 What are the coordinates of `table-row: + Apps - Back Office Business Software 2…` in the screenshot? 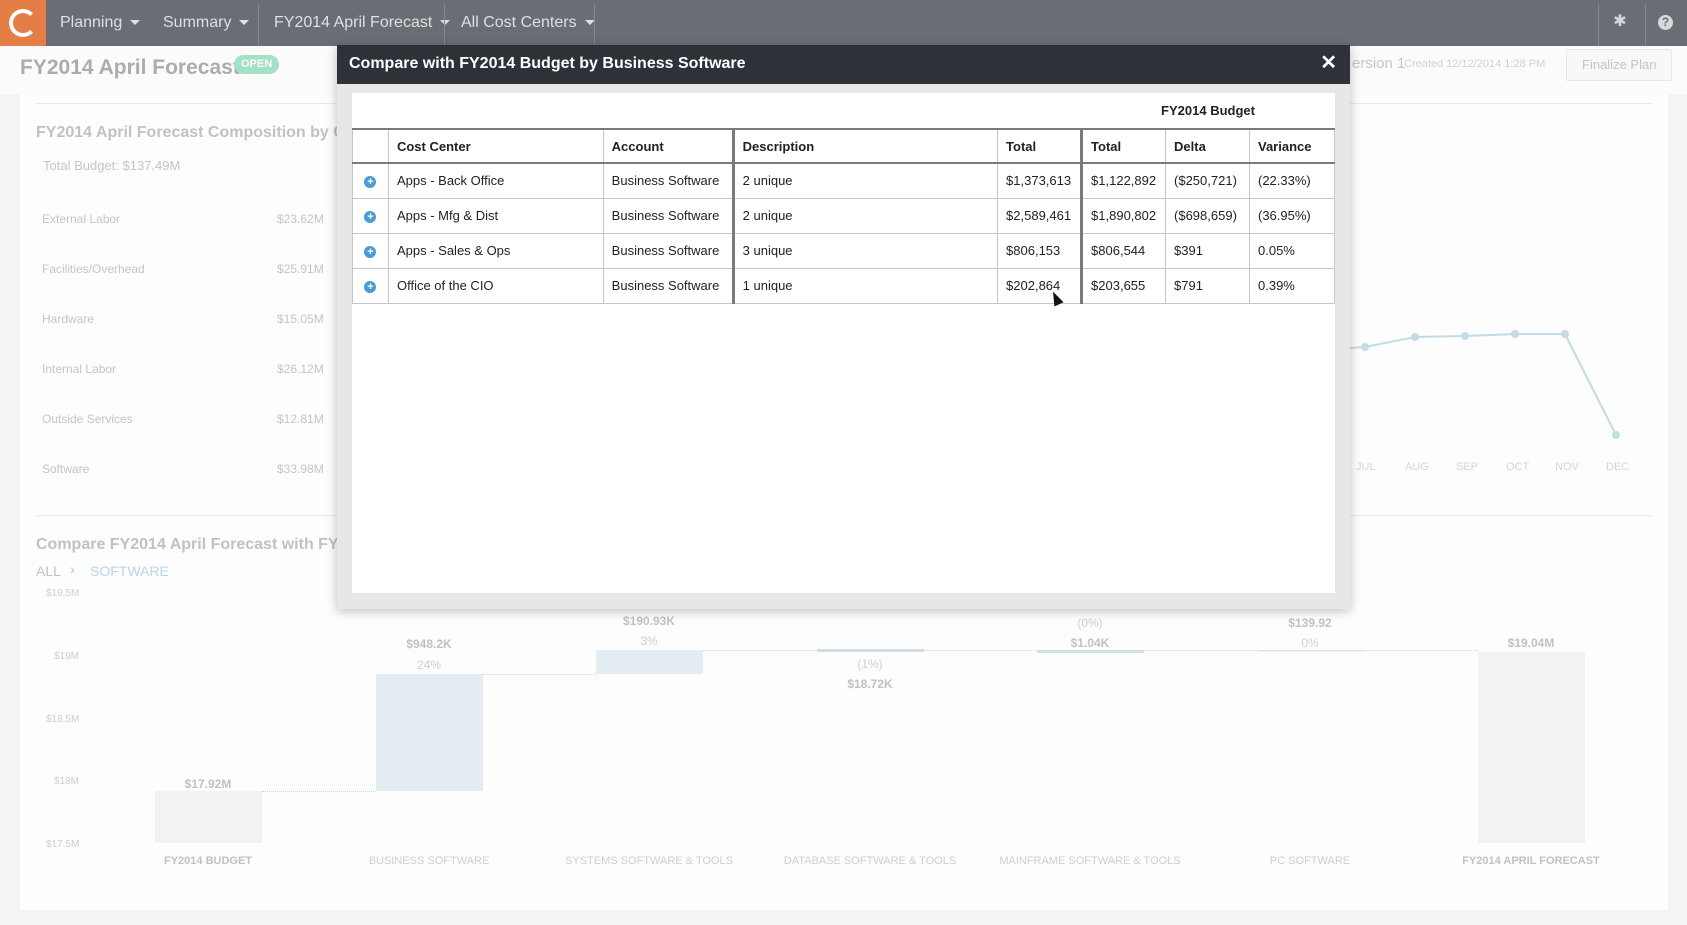 It's located at (843, 180).